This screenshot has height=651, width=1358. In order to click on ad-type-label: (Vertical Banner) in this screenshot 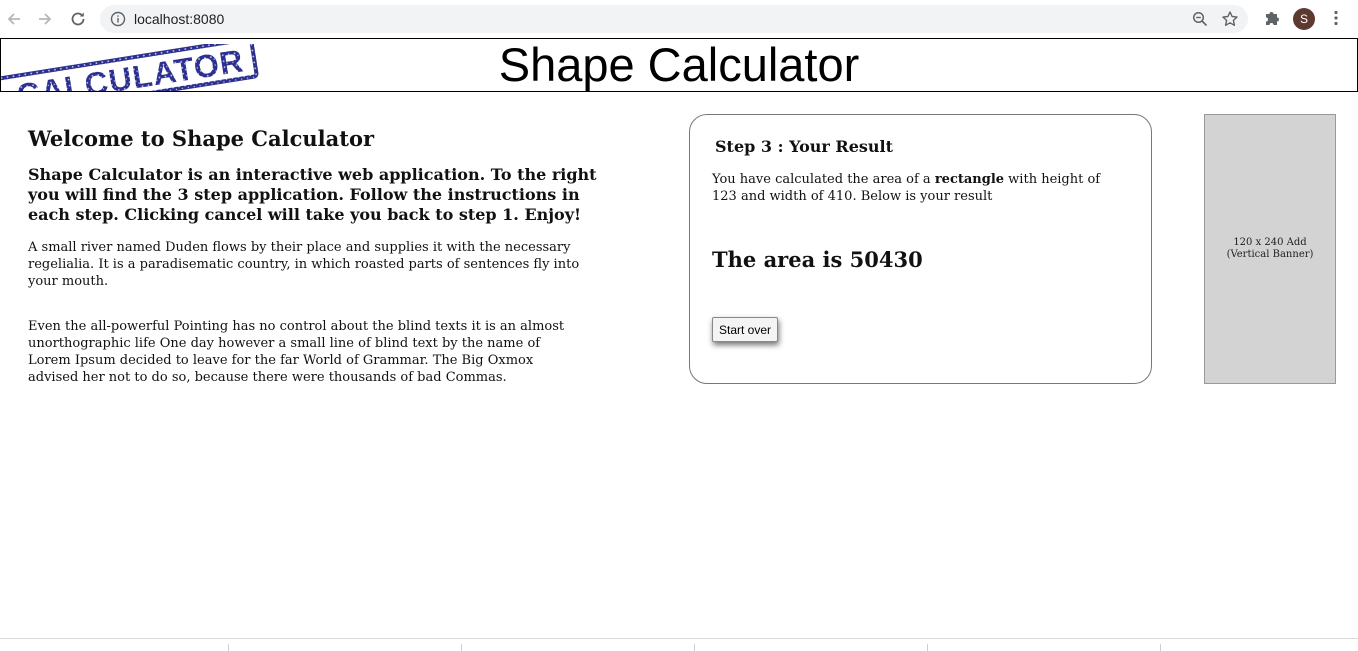, I will do `click(1270, 254)`.